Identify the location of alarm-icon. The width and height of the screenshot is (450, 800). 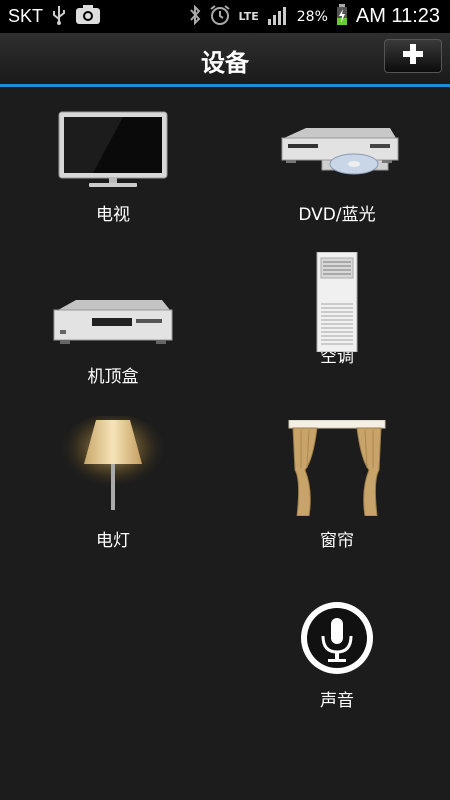
(220, 17).